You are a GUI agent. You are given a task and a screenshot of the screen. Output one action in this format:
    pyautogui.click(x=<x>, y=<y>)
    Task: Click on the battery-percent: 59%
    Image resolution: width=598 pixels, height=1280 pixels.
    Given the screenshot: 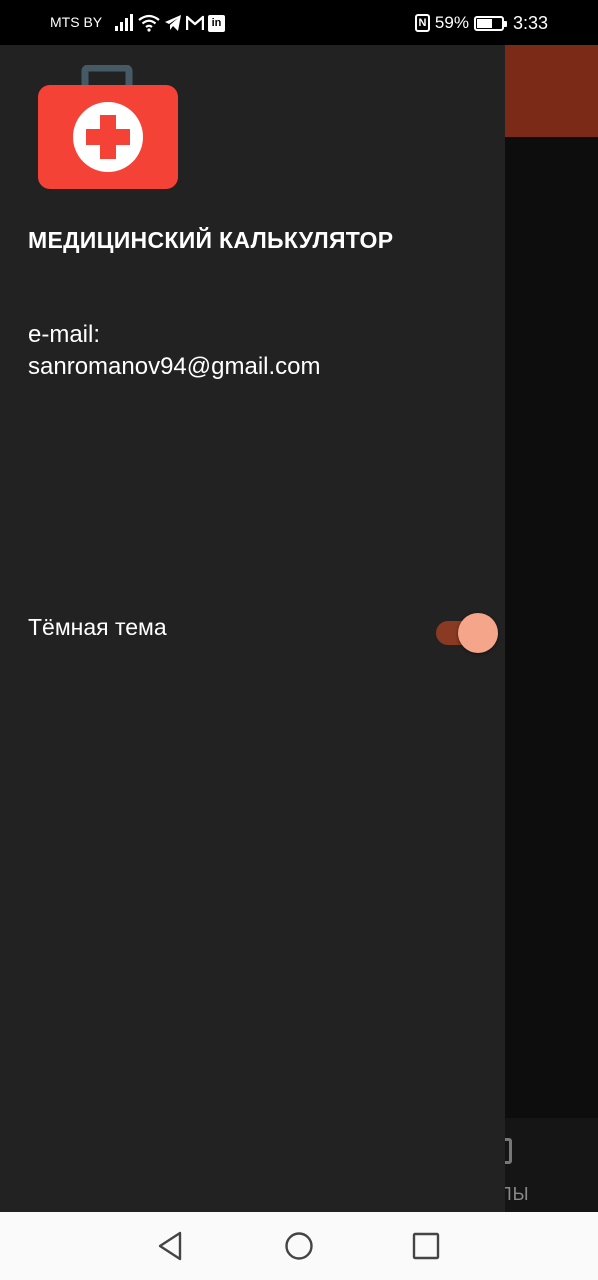 What is the action you would take?
    pyautogui.click(x=451, y=22)
    